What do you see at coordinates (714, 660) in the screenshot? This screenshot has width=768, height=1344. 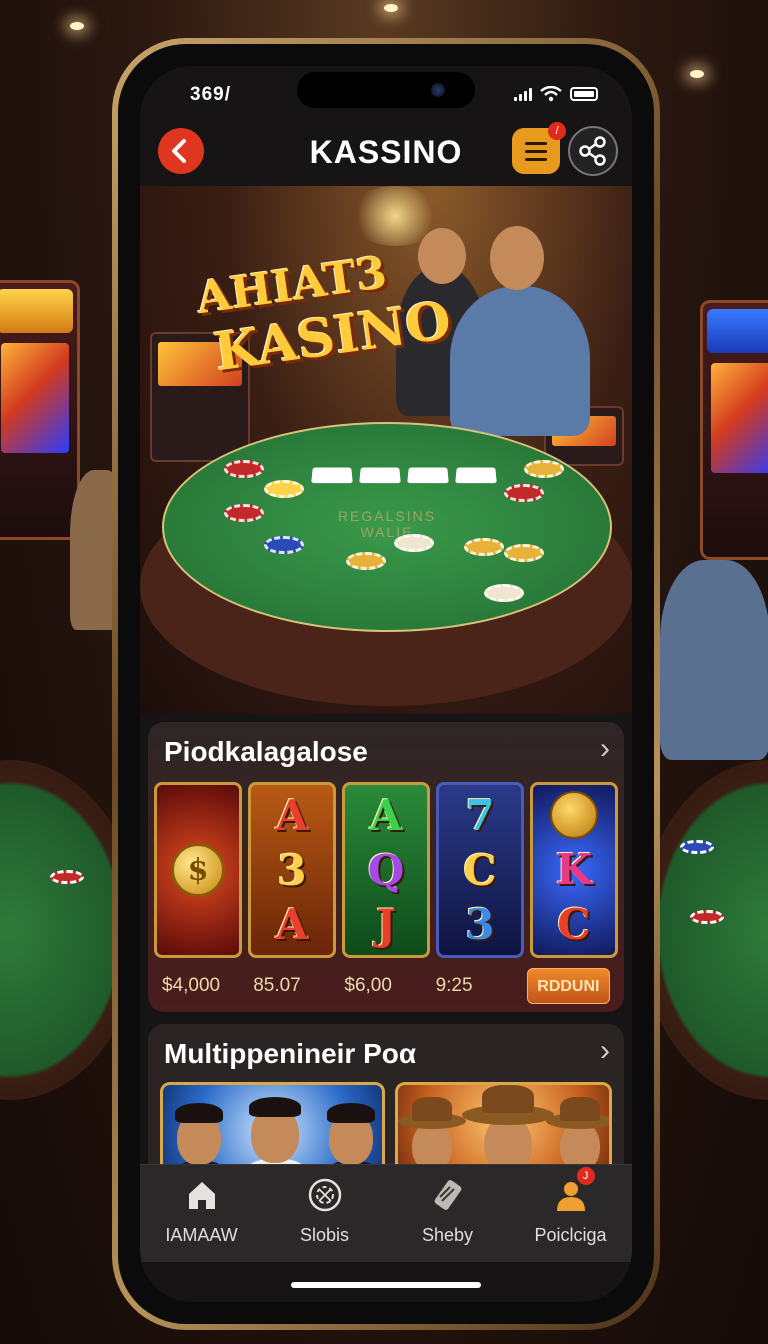 I see `background-player` at bounding box center [714, 660].